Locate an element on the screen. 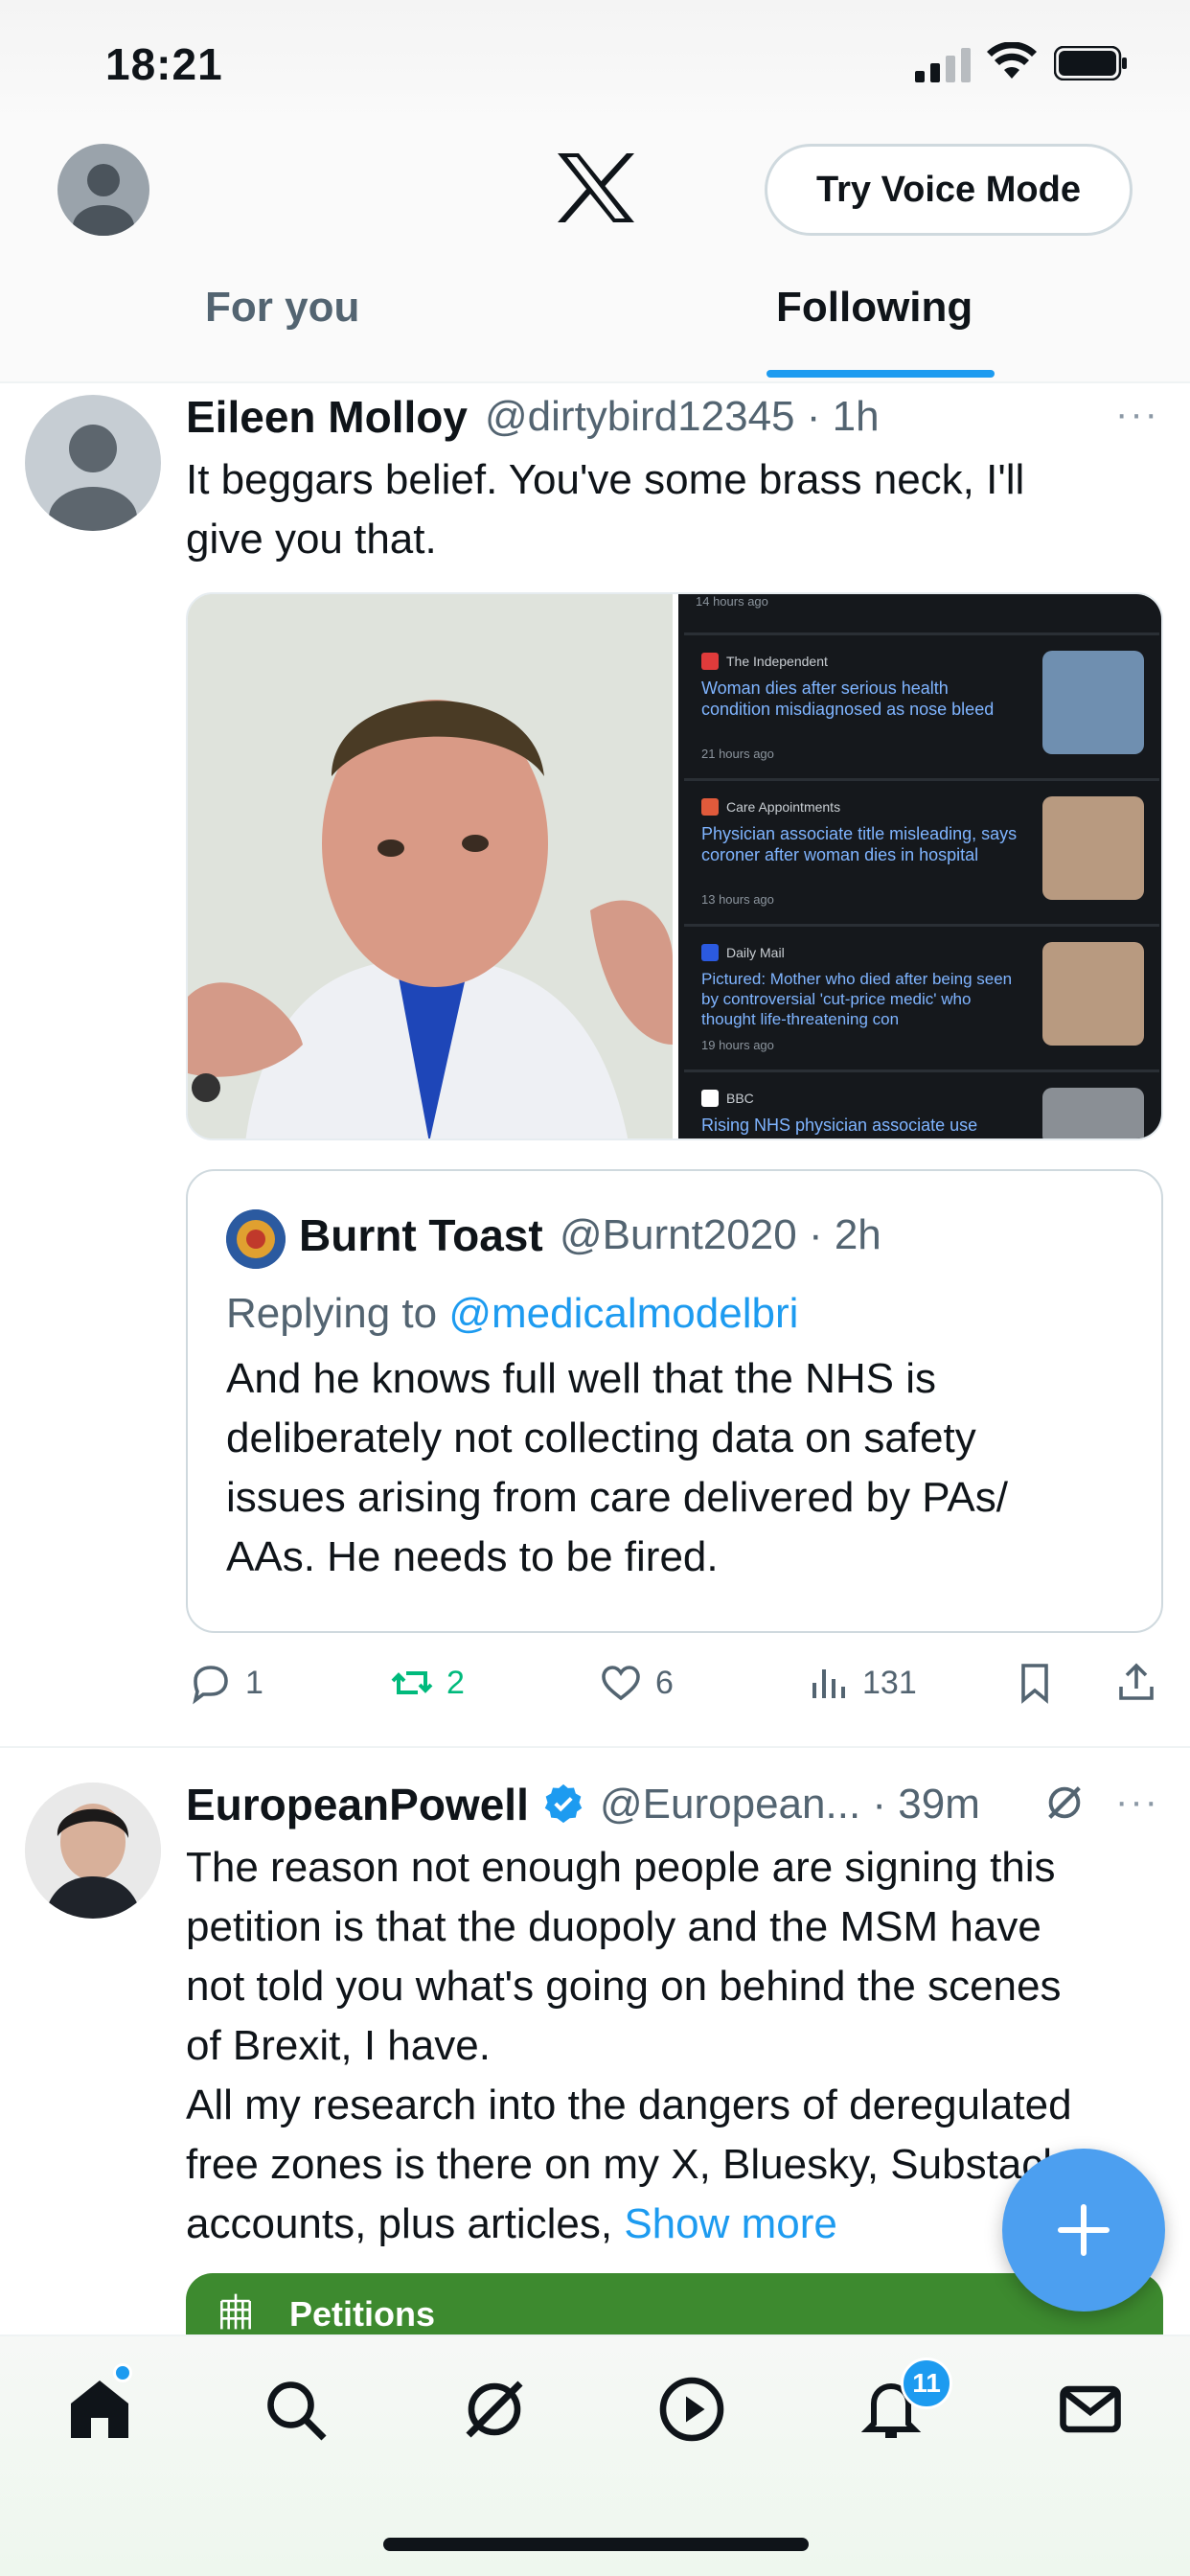 The image size is (1190, 2576). compose-post-button is located at coordinates (1083, 2230).